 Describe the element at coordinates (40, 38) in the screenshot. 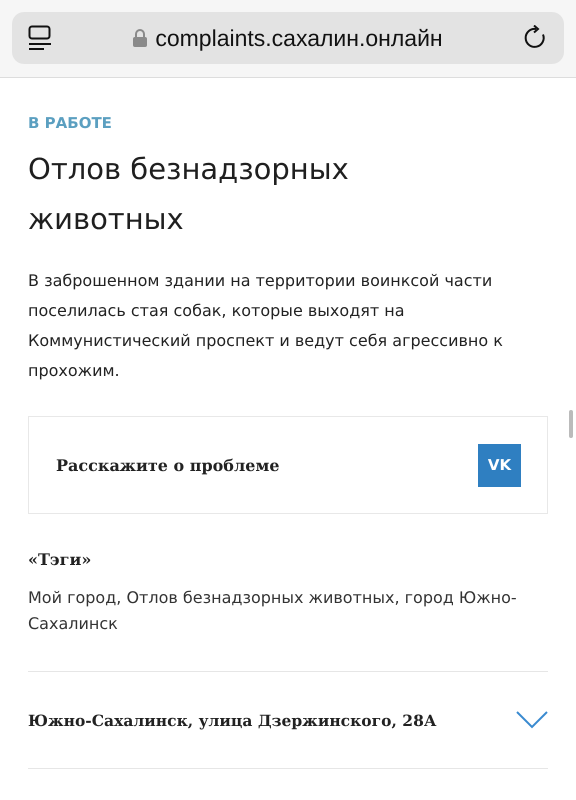

I see `menu-icon` at that location.